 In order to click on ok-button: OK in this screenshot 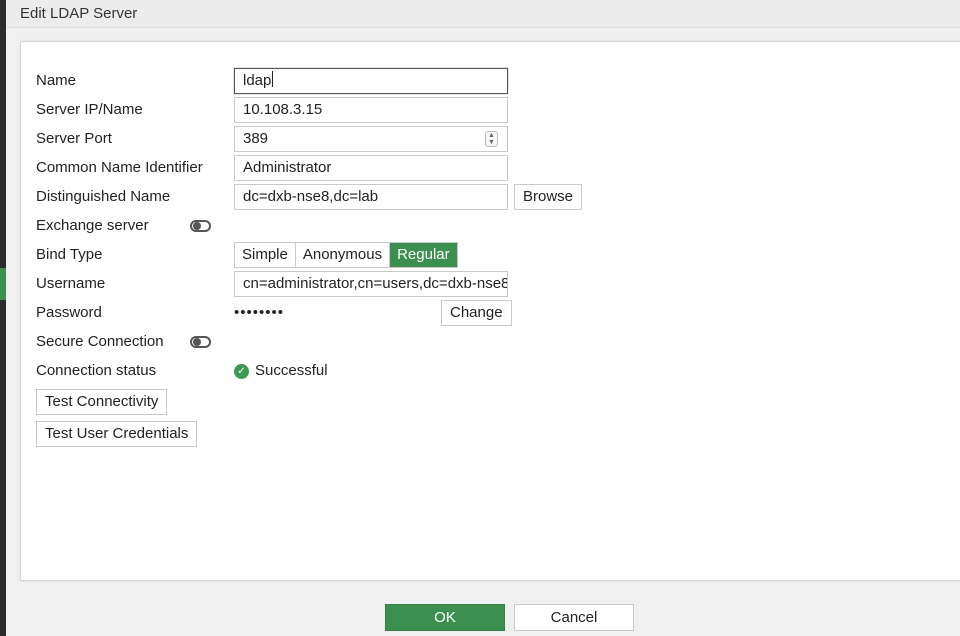, I will do `click(445, 617)`.